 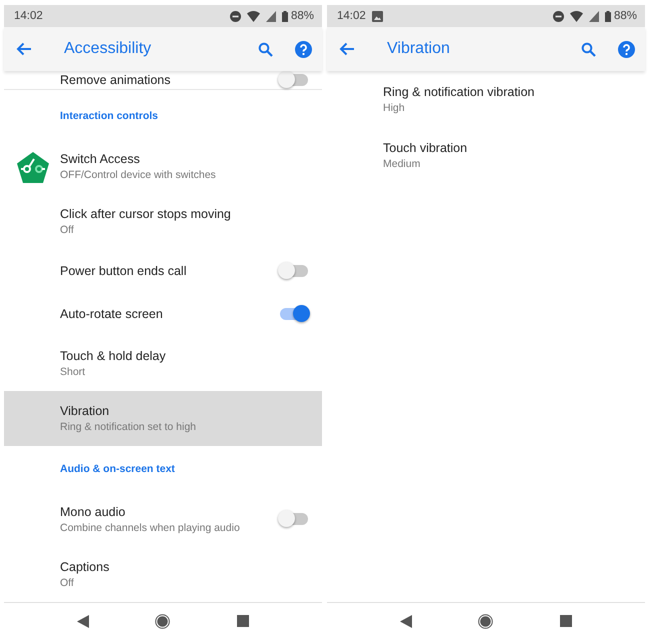 I want to click on settings-row: Switch Access OFF/Control device with switches, so click(x=163, y=166).